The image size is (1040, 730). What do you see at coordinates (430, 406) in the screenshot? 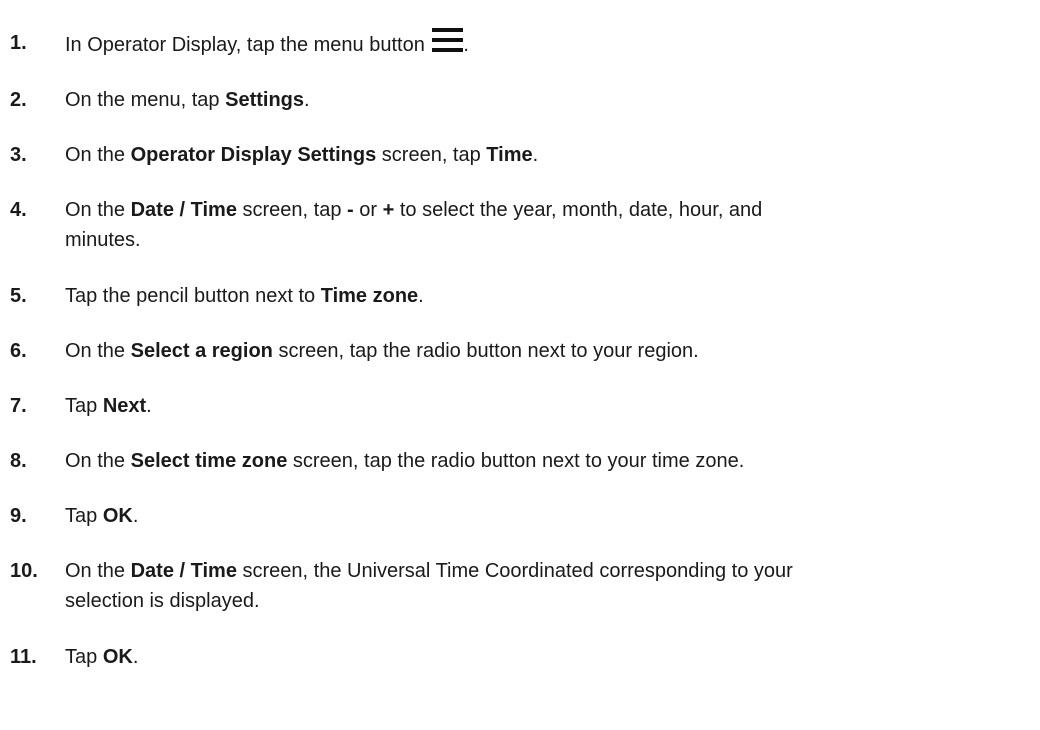
I see `step-text: Tap Next.` at bounding box center [430, 406].